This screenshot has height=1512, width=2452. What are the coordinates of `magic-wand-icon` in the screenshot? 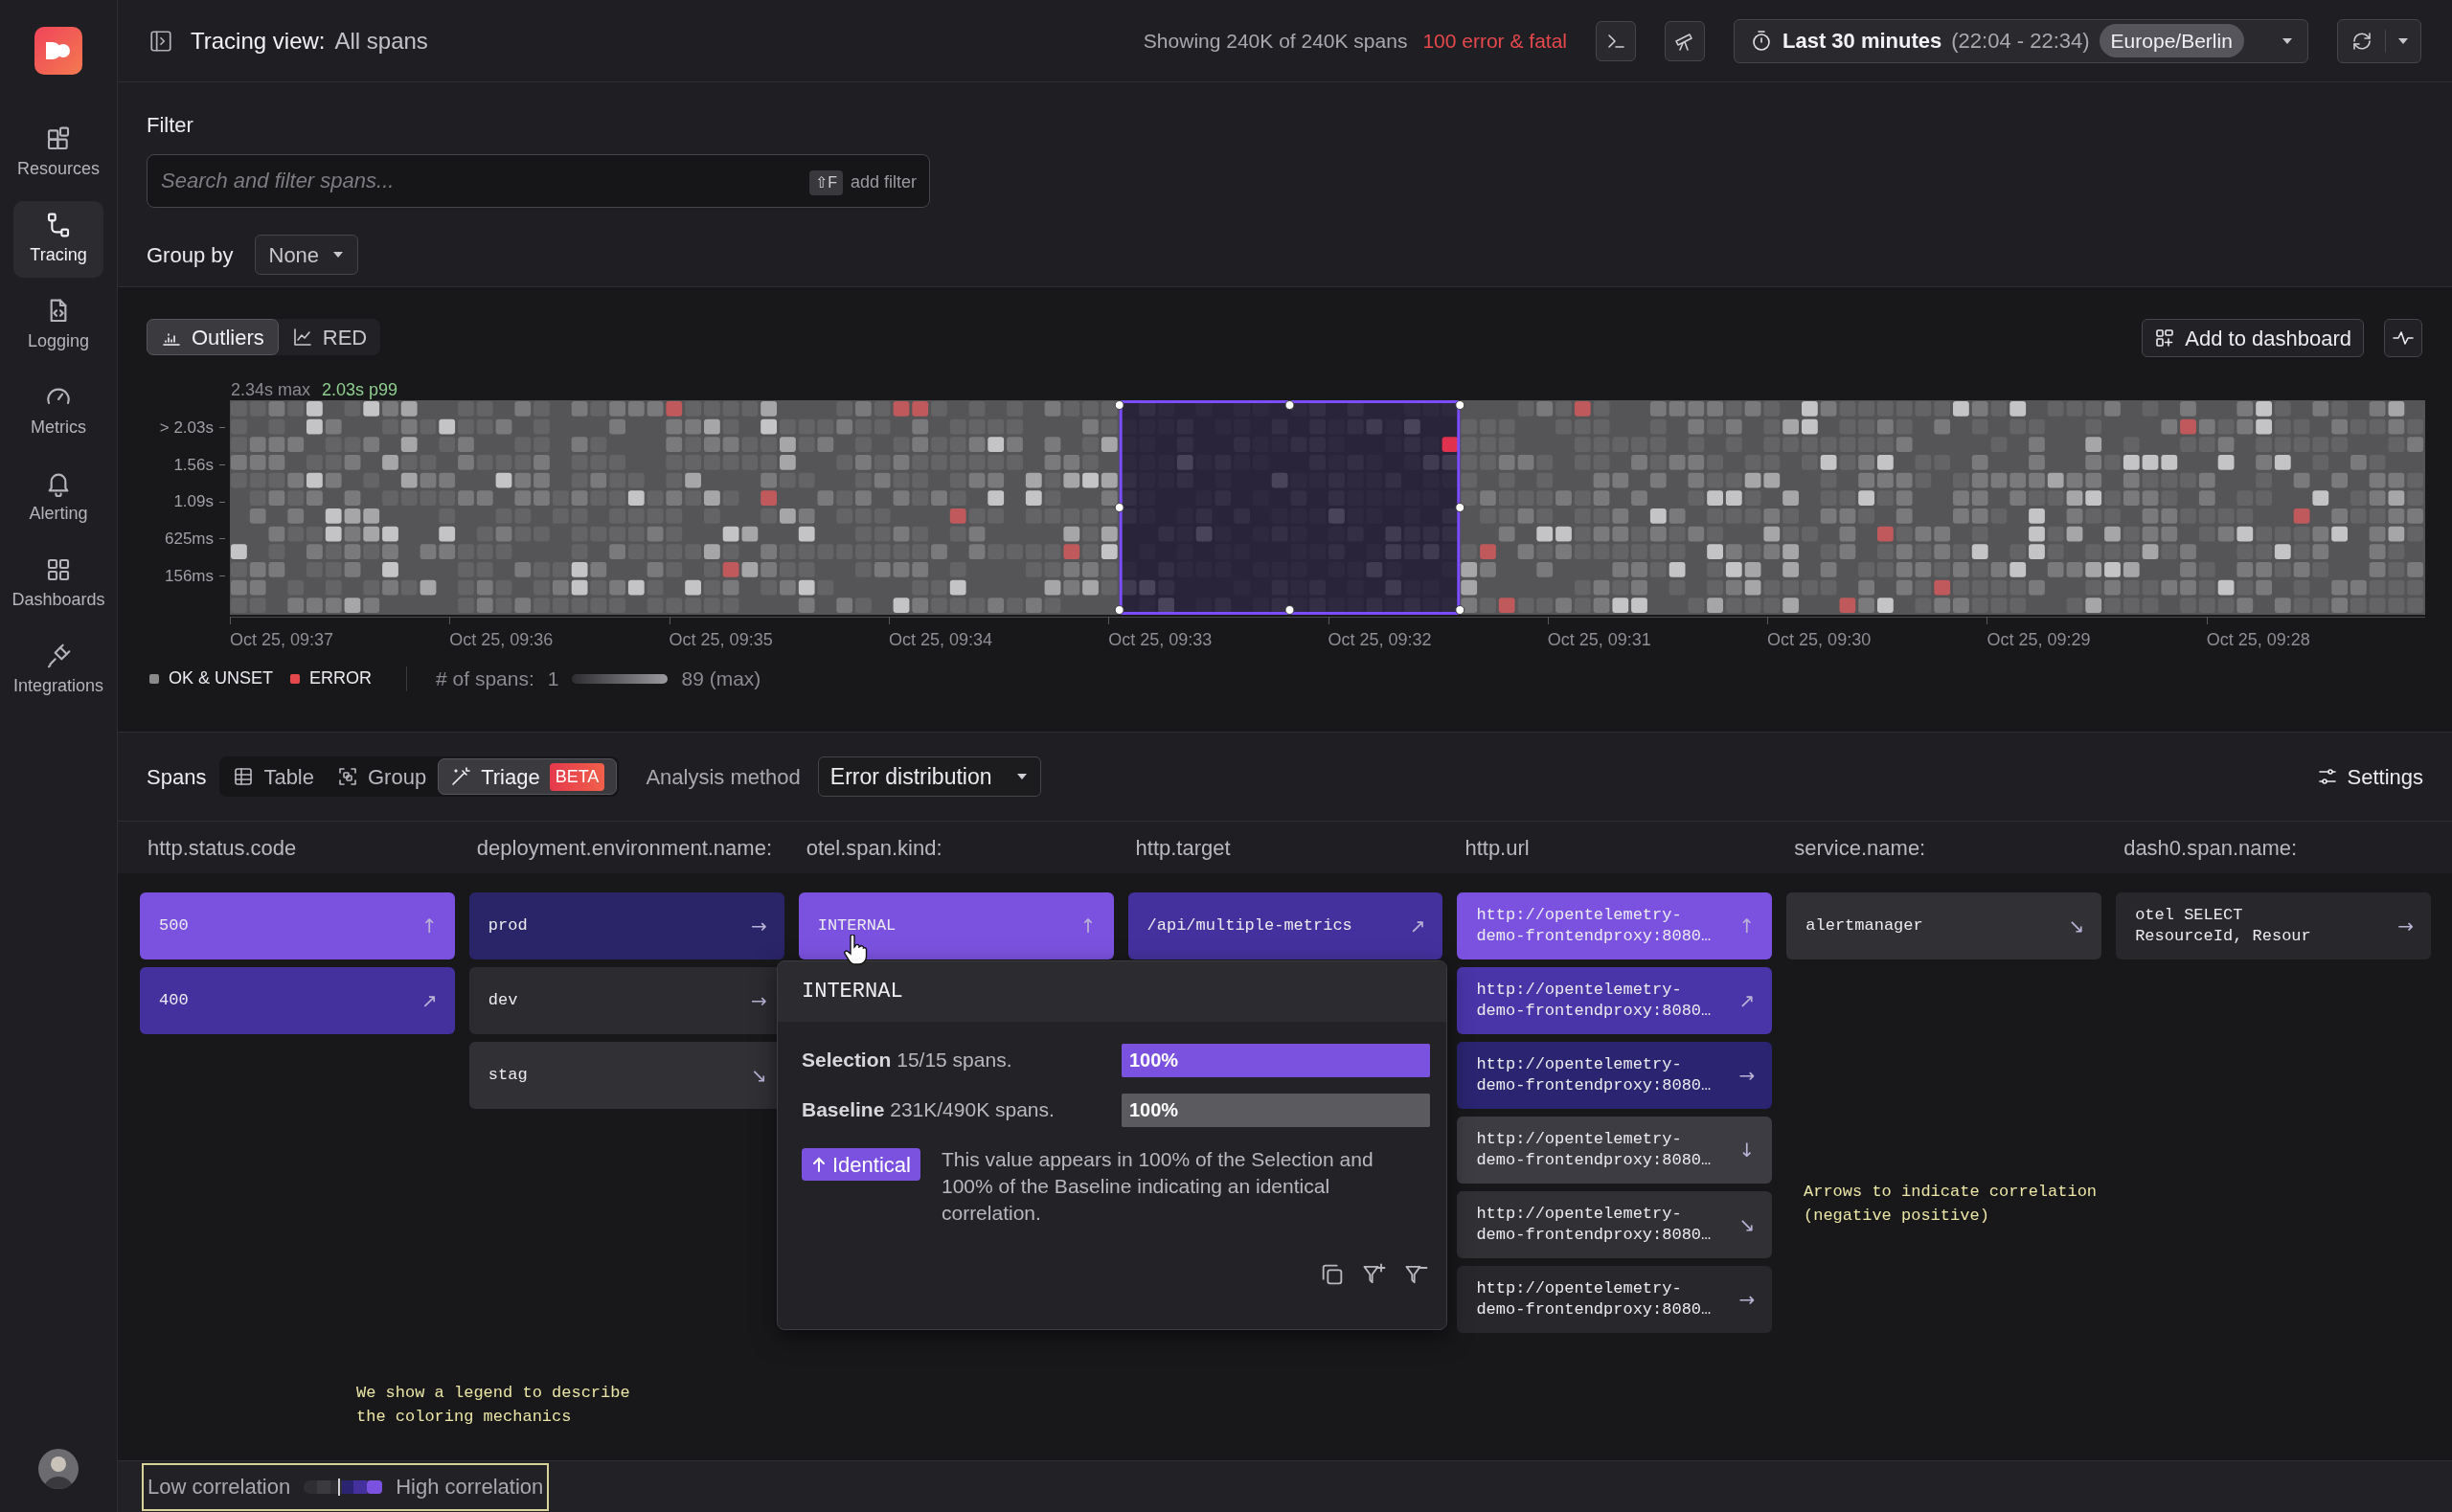 It's located at (461, 776).